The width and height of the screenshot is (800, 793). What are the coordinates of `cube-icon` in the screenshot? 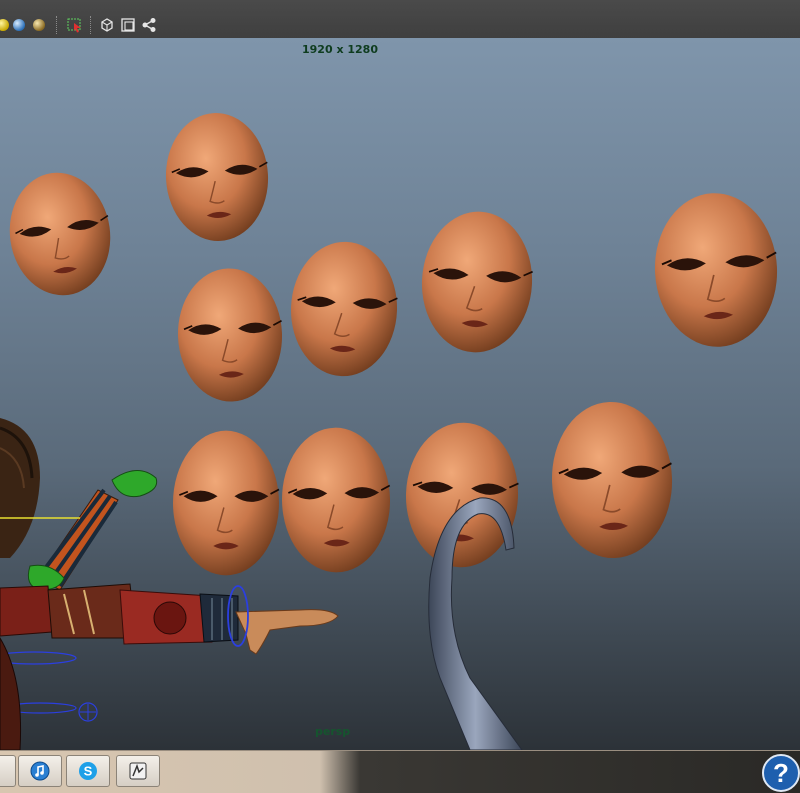 It's located at (107, 25).